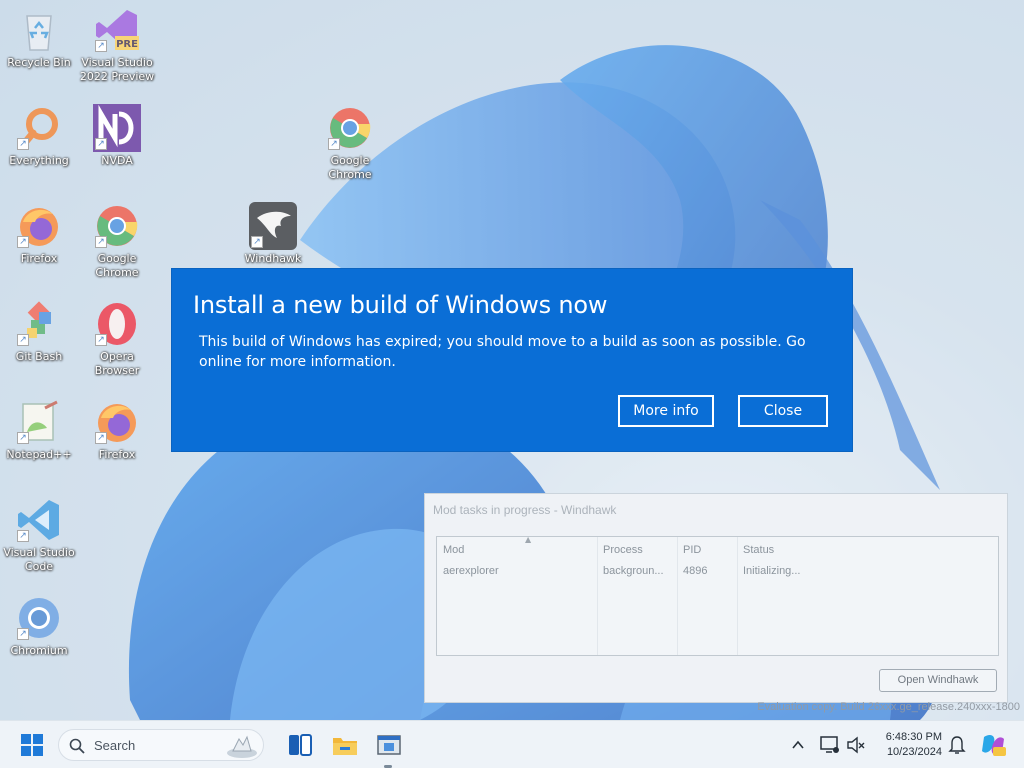  I want to click on file-explorer-icon, so click(345, 746).